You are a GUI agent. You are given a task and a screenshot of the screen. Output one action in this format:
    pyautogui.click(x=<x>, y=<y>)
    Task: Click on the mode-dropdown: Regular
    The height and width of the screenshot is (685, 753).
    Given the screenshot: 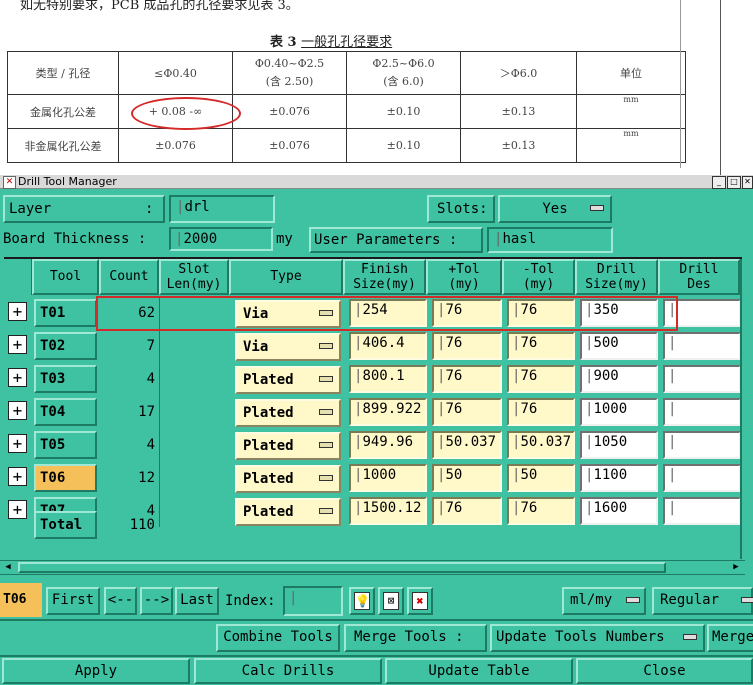 What is the action you would take?
    pyautogui.click(x=702, y=601)
    